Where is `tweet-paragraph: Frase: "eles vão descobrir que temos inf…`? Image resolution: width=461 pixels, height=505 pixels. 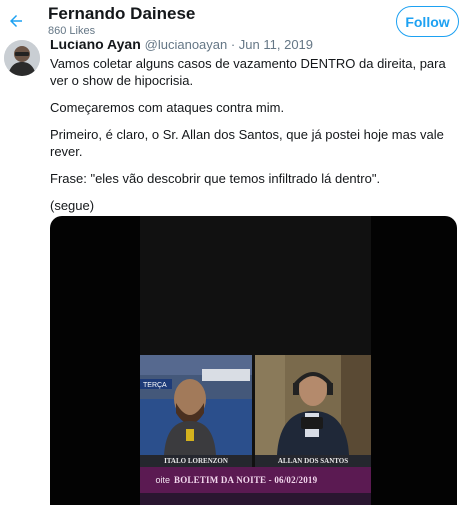 tweet-paragraph: Frase: "eles vão descobrir que temos inf… is located at coordinates (215, 178).